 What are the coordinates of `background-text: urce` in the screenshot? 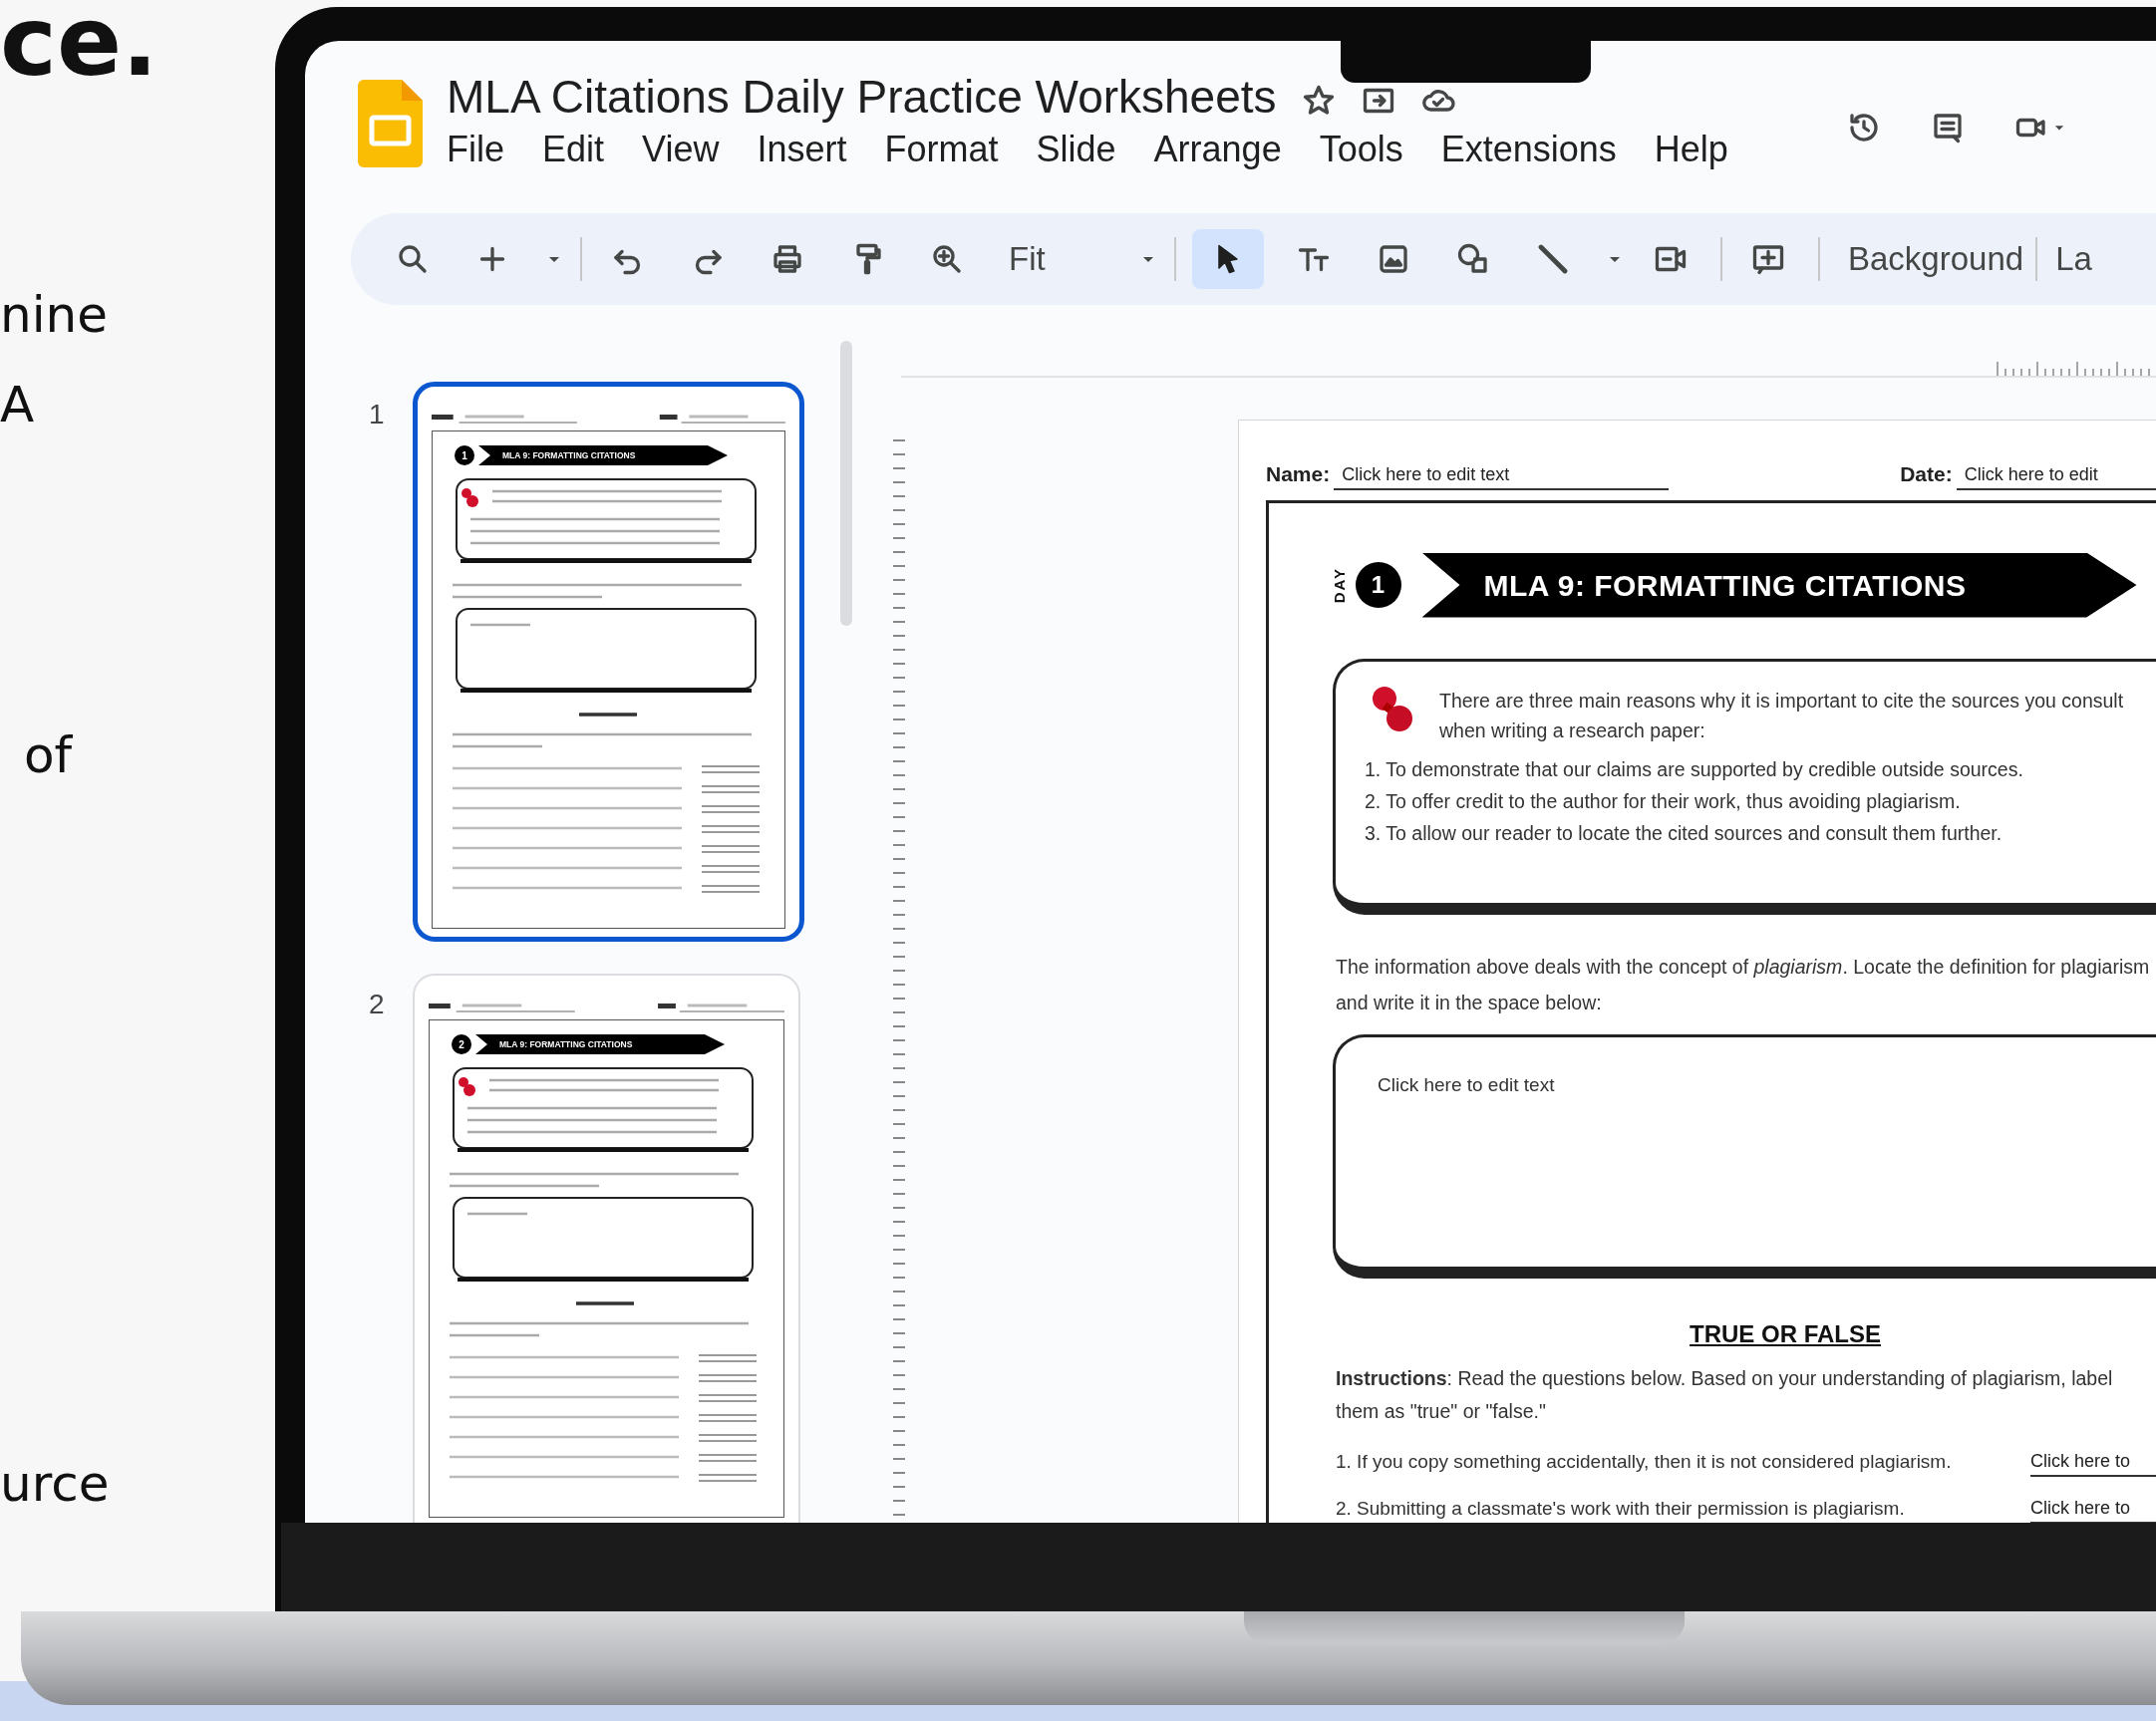 It's located at (56, 1484).